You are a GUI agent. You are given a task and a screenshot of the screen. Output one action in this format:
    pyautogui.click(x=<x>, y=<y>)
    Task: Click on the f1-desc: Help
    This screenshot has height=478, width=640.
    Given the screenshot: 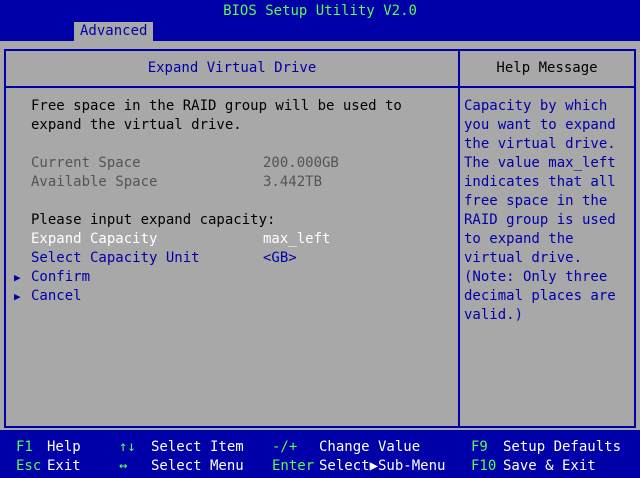 What is the action you would take?
    pyautogui.click(x=64, y=447)
    